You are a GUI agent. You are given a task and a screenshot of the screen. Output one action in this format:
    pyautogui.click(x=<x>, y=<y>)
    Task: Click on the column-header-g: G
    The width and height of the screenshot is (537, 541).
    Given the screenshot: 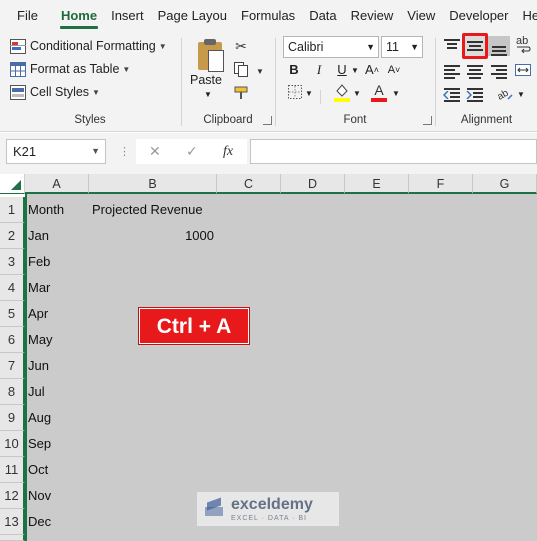 What is the action you would take?
    pyautogui.click(x=505, y=184)
    